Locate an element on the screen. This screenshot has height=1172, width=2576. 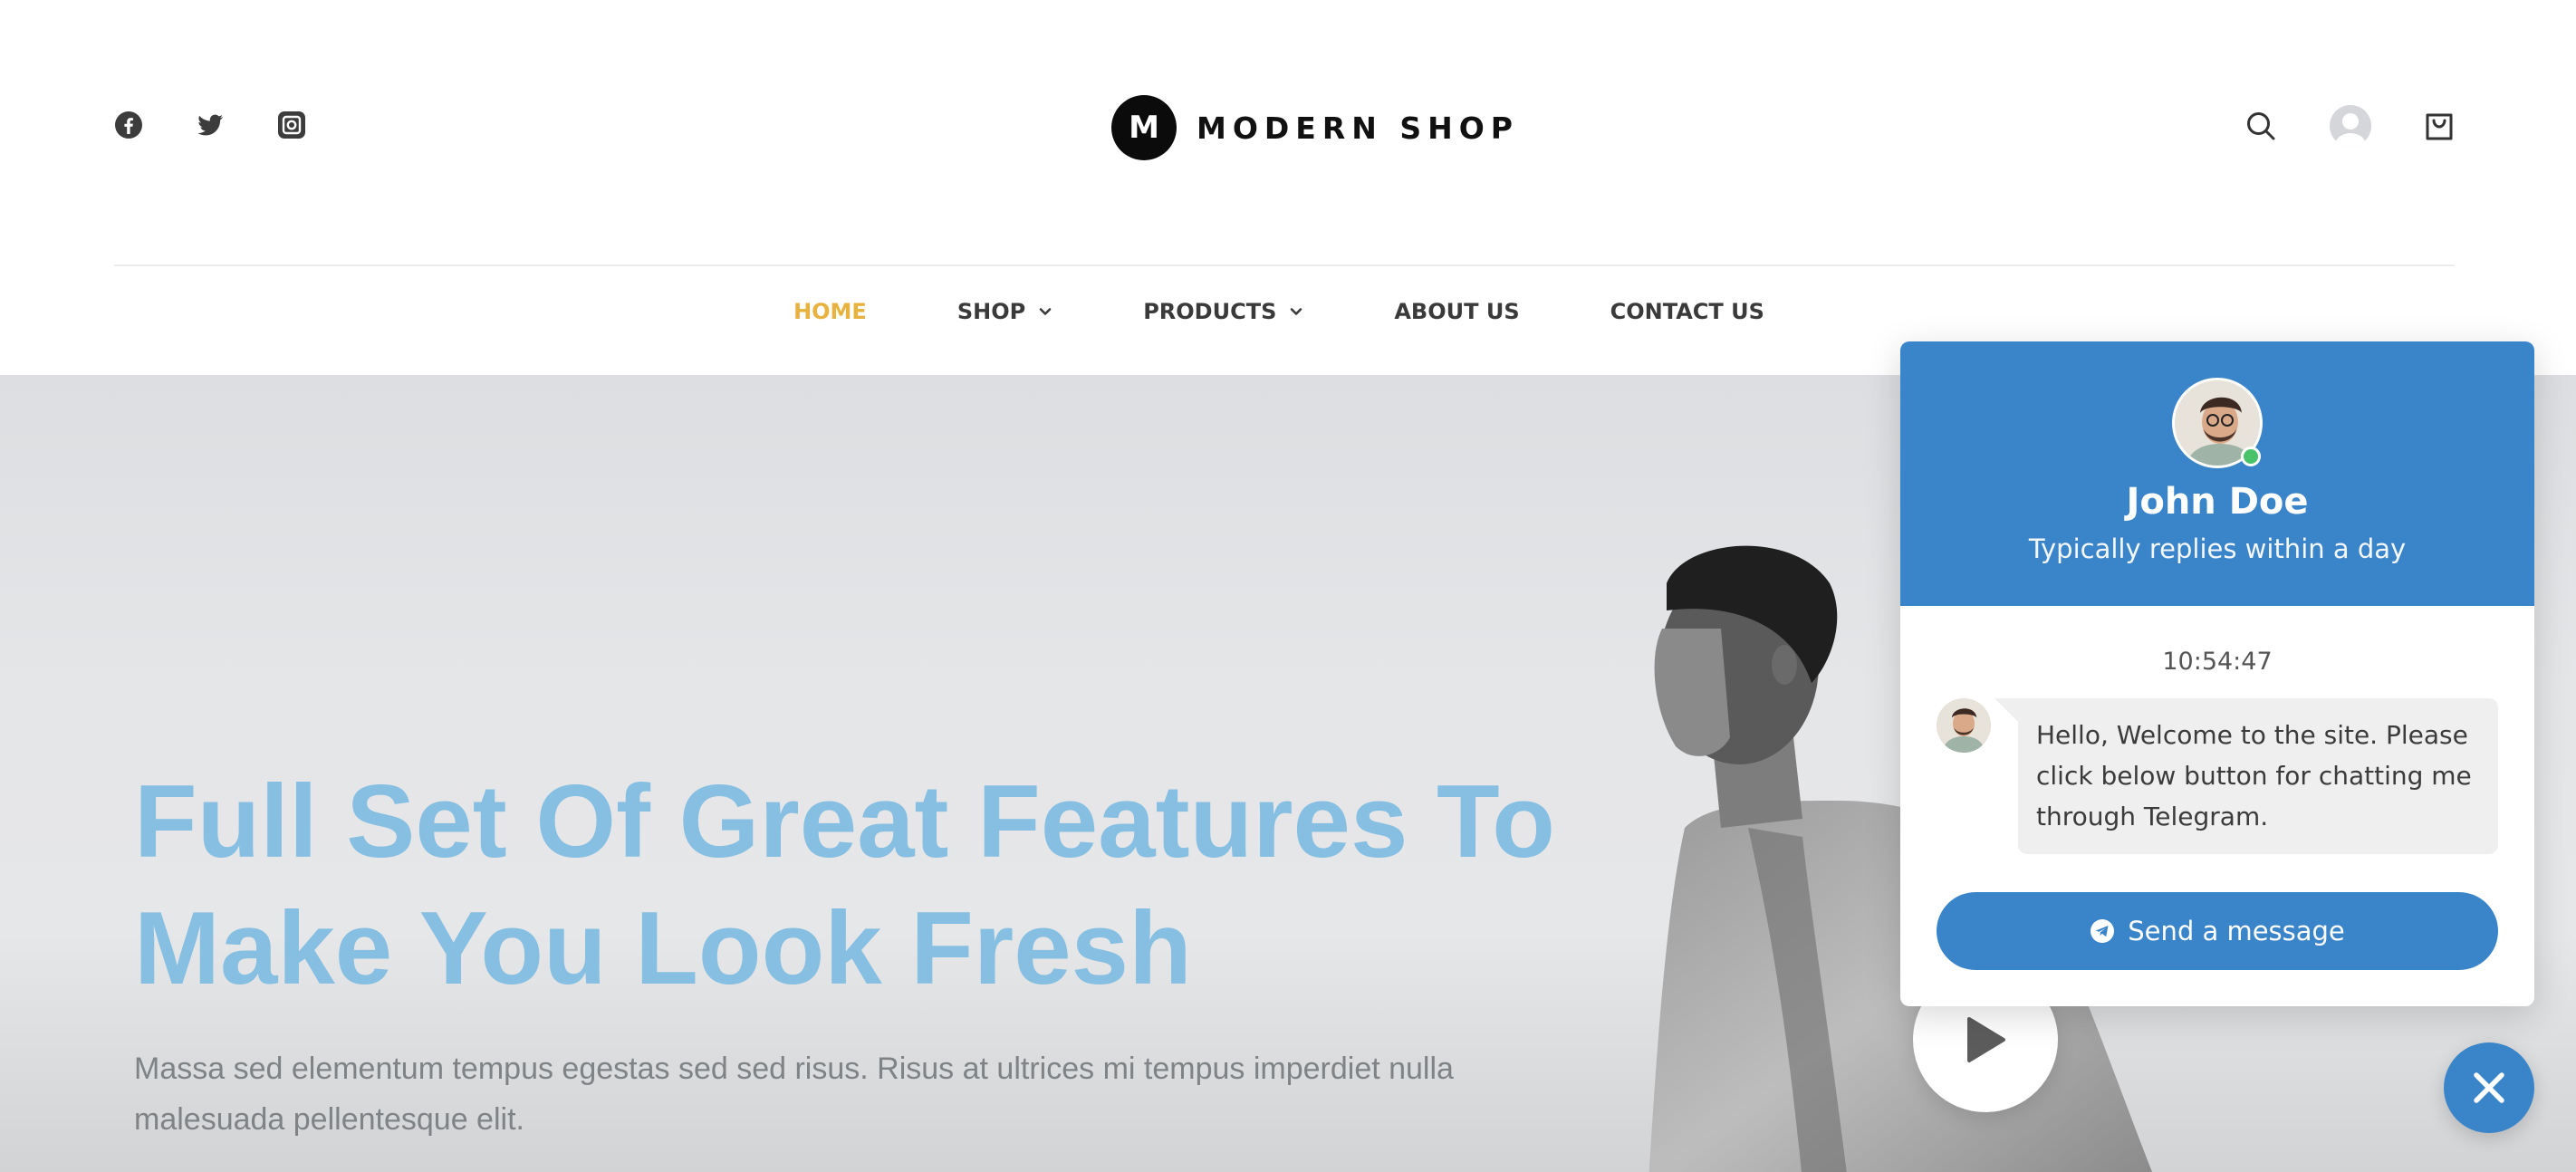
send-message-button: Send a message is located at coordinates (2217, 931).